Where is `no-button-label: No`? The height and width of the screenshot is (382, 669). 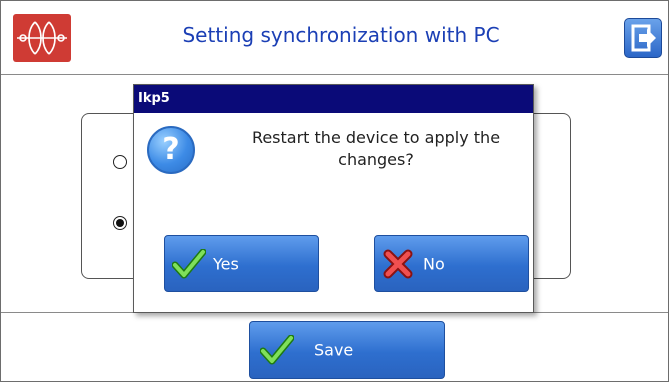
no-button-label: No is located at coordinates (434, 263).